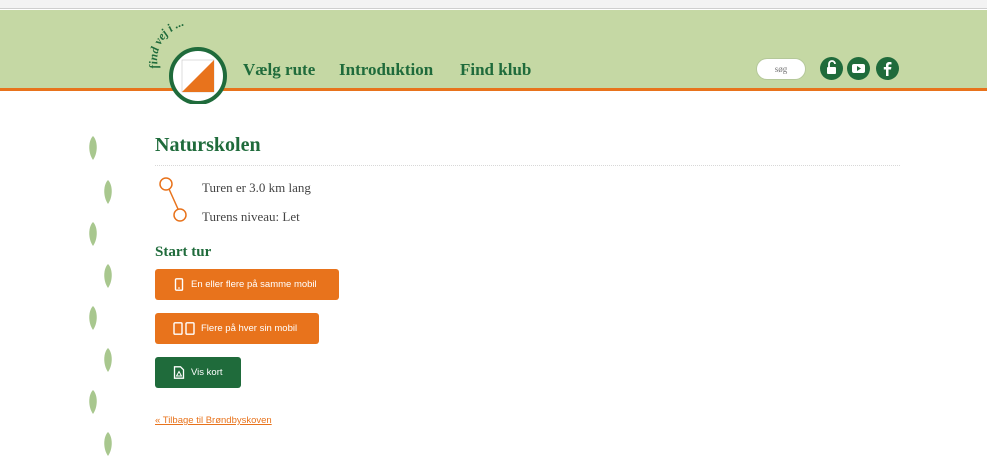 The width and height of the screenshot is (987, 456). I want to click on show-map-label: Vis kort, so click(207, 372).